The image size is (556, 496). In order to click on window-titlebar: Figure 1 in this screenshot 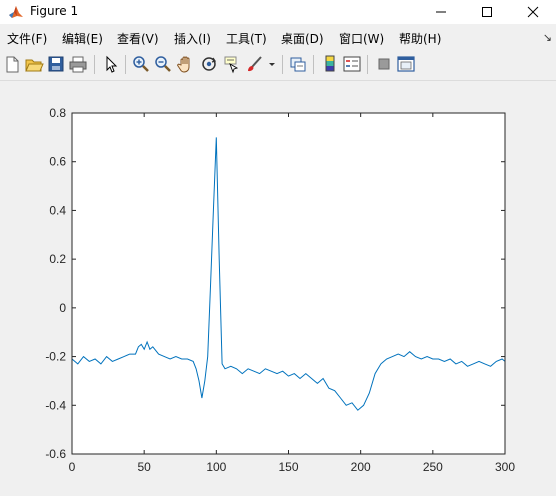, I will do `click(278, 12)`.